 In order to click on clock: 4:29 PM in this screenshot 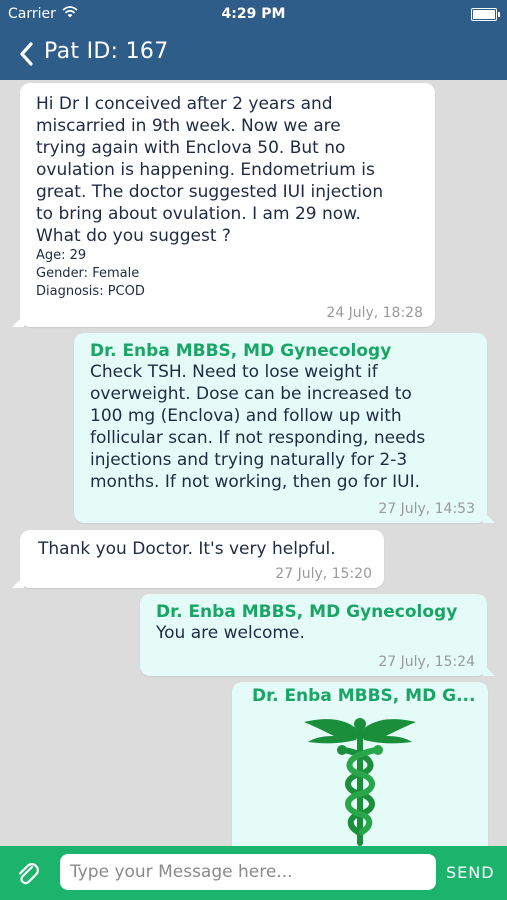, I will do `click(253, 14)`.